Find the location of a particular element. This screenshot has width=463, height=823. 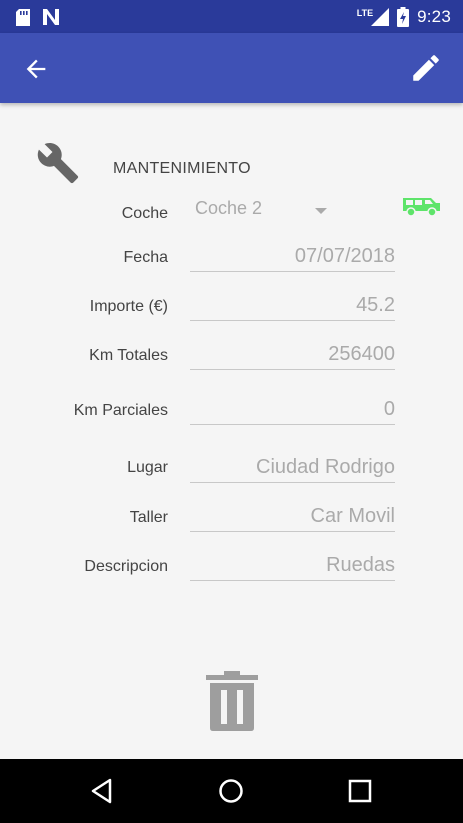

taller-value: Car Movil is located at coordinates (352, 516).